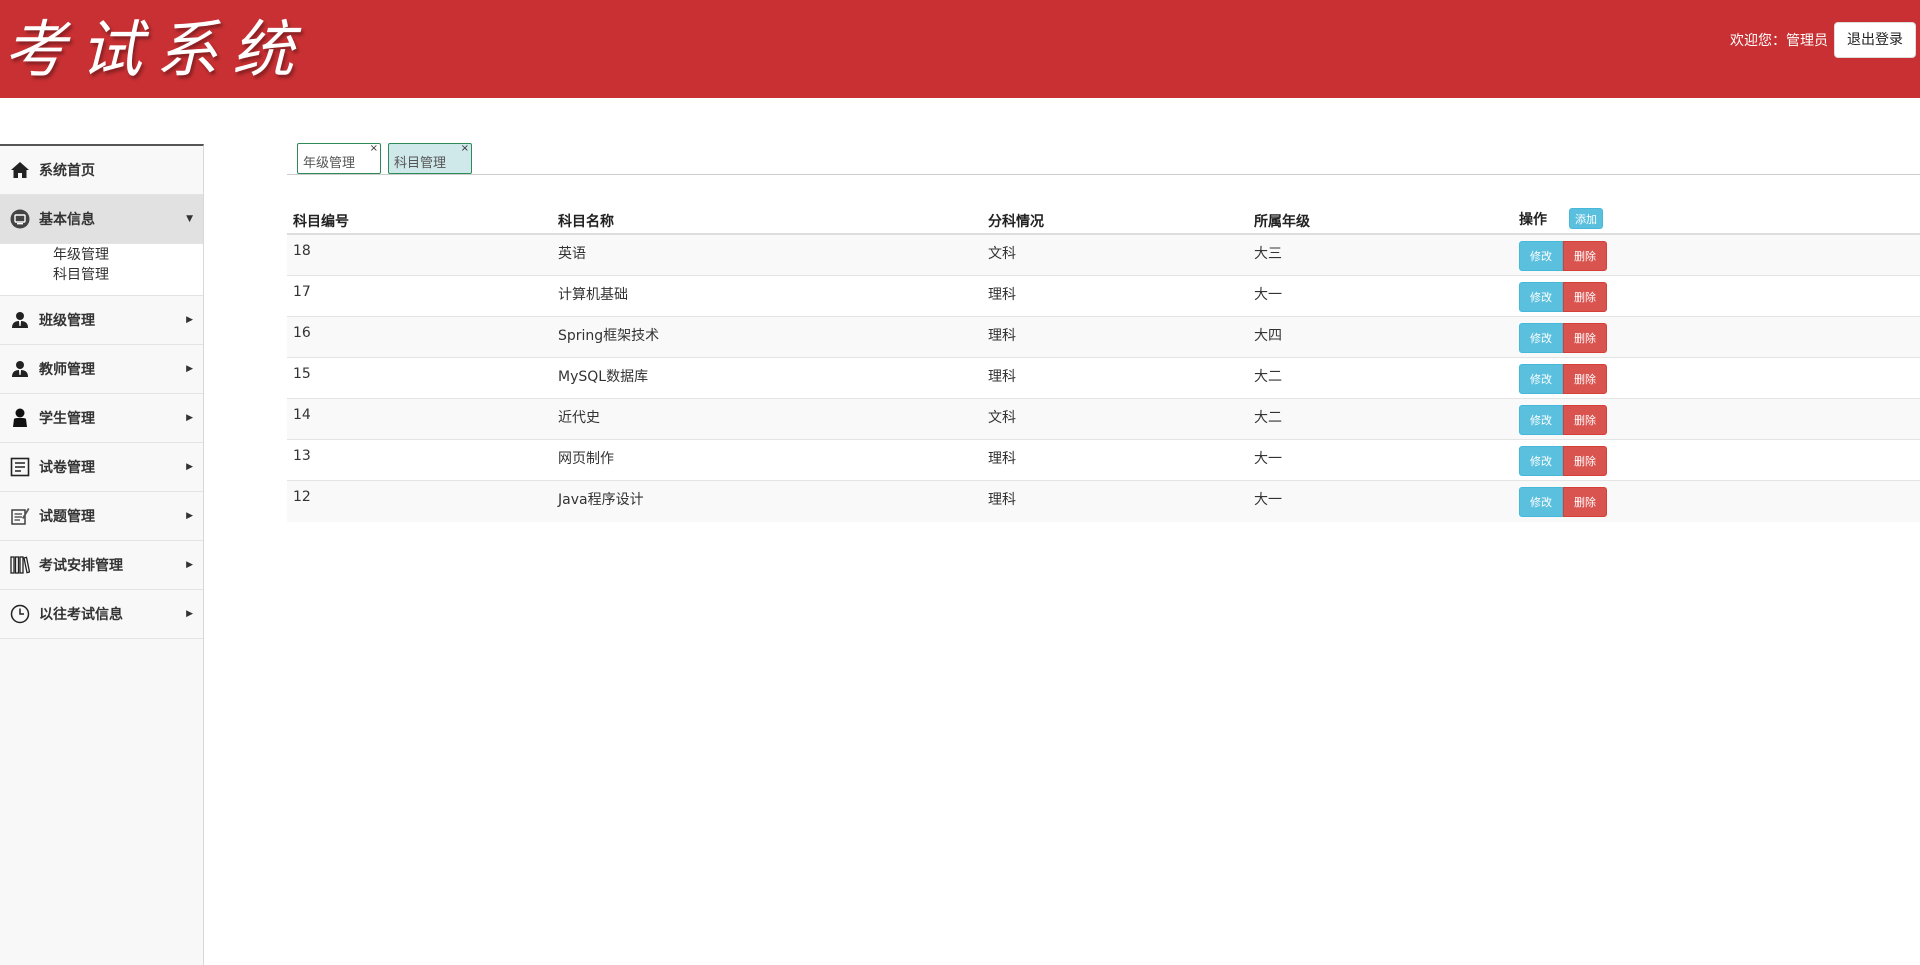  I want to click on table-row: 17 计算机基础 理科 大一 修改 删除, so click(1103, 296).